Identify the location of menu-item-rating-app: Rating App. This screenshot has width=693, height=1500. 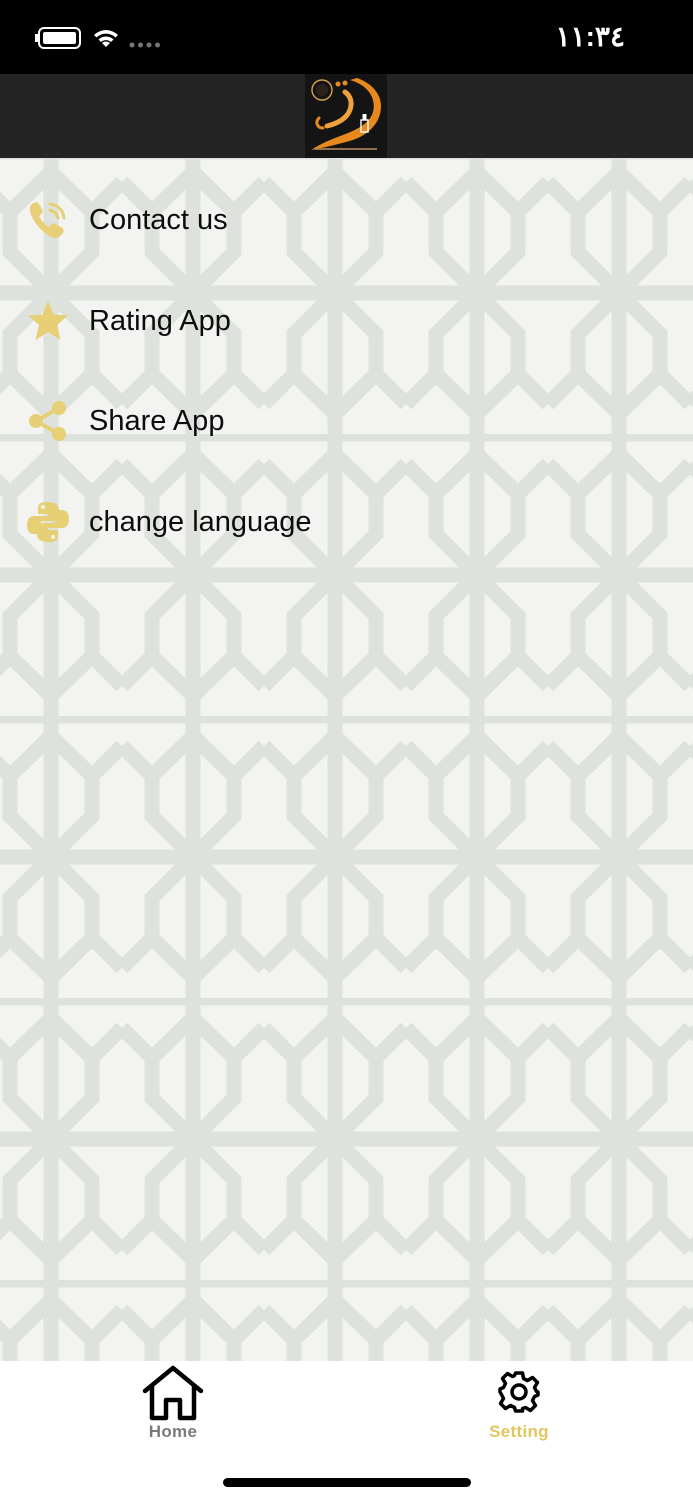
(346, 322).